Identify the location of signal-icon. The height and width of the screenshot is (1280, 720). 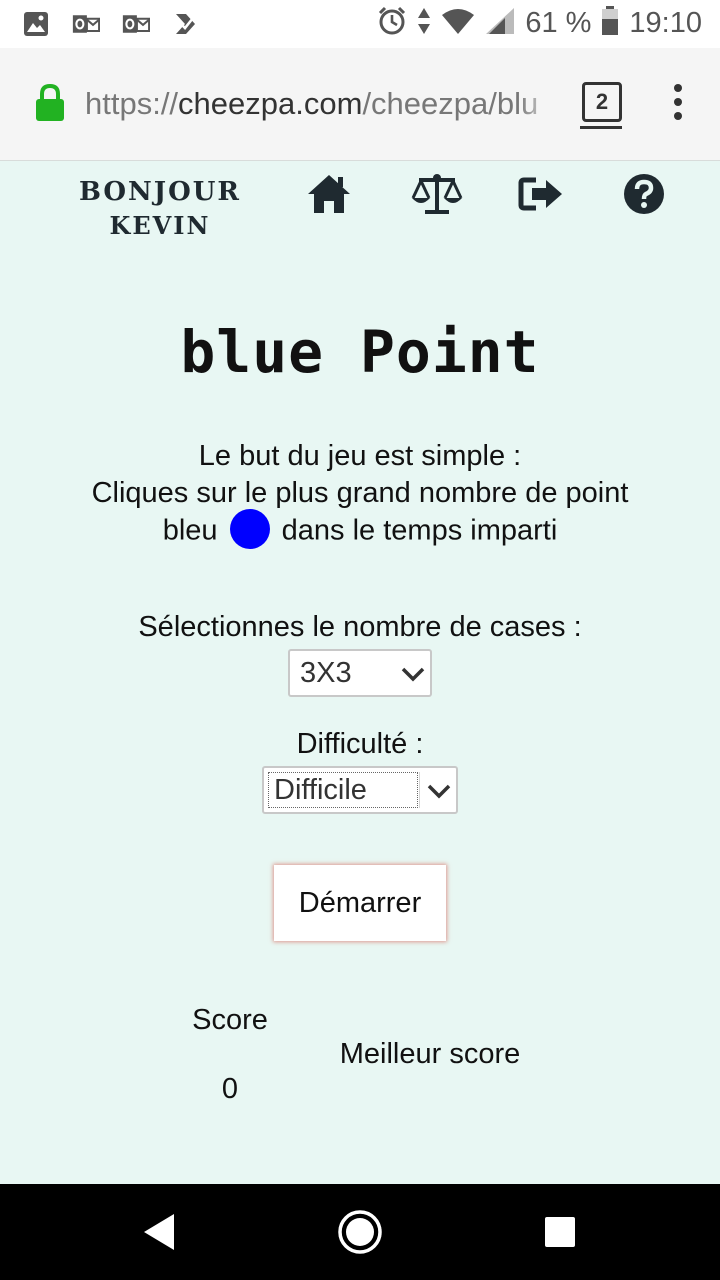
(500, 23).